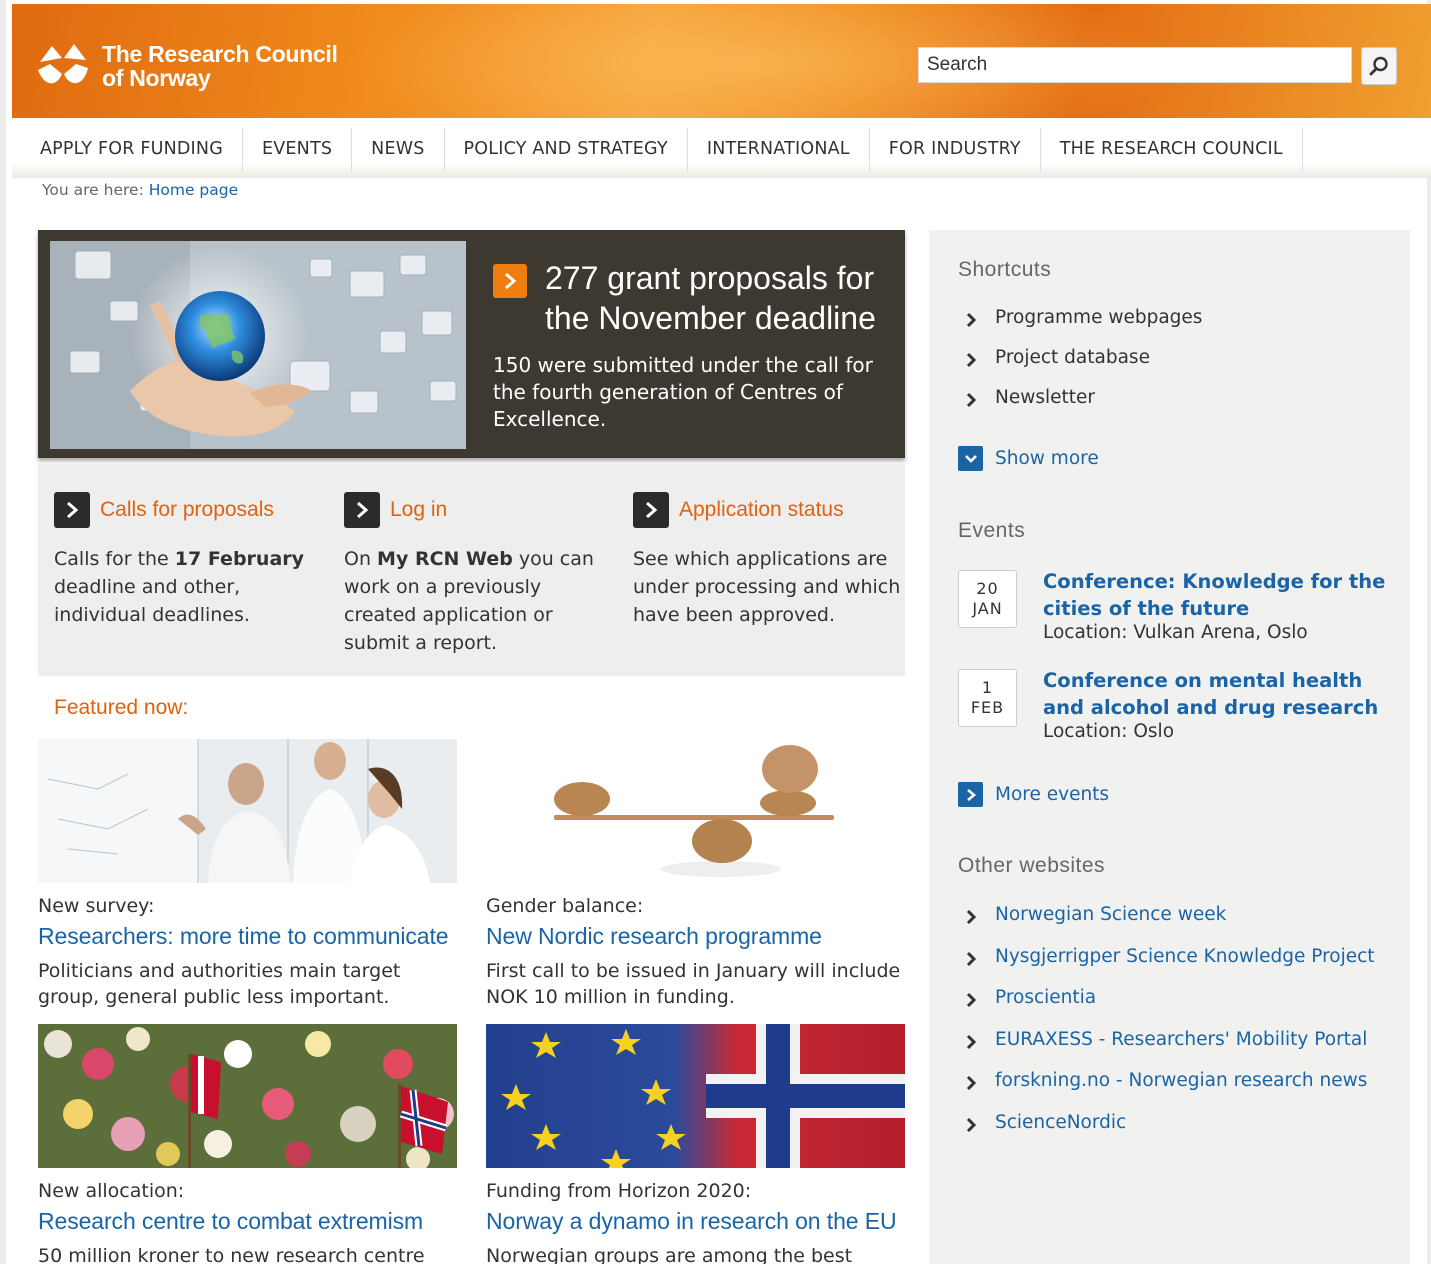 The image size is (1431, 1264). What do you see at coordinates (1172, 150) in the screenshot?
I see `nav-item-the-research-council: THE RESEARCH COUNCIL` at bounding box center [1172, 150].